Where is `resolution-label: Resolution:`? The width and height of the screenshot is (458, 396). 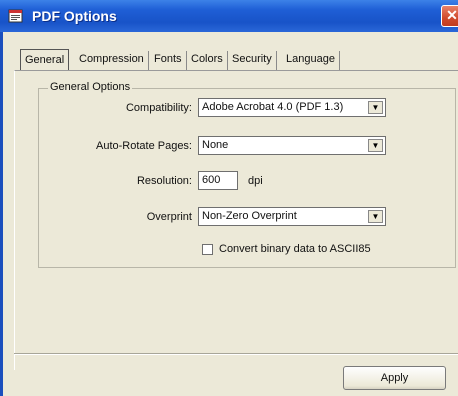
resolution-label: Resolution: is located at coordinates (164, 181).